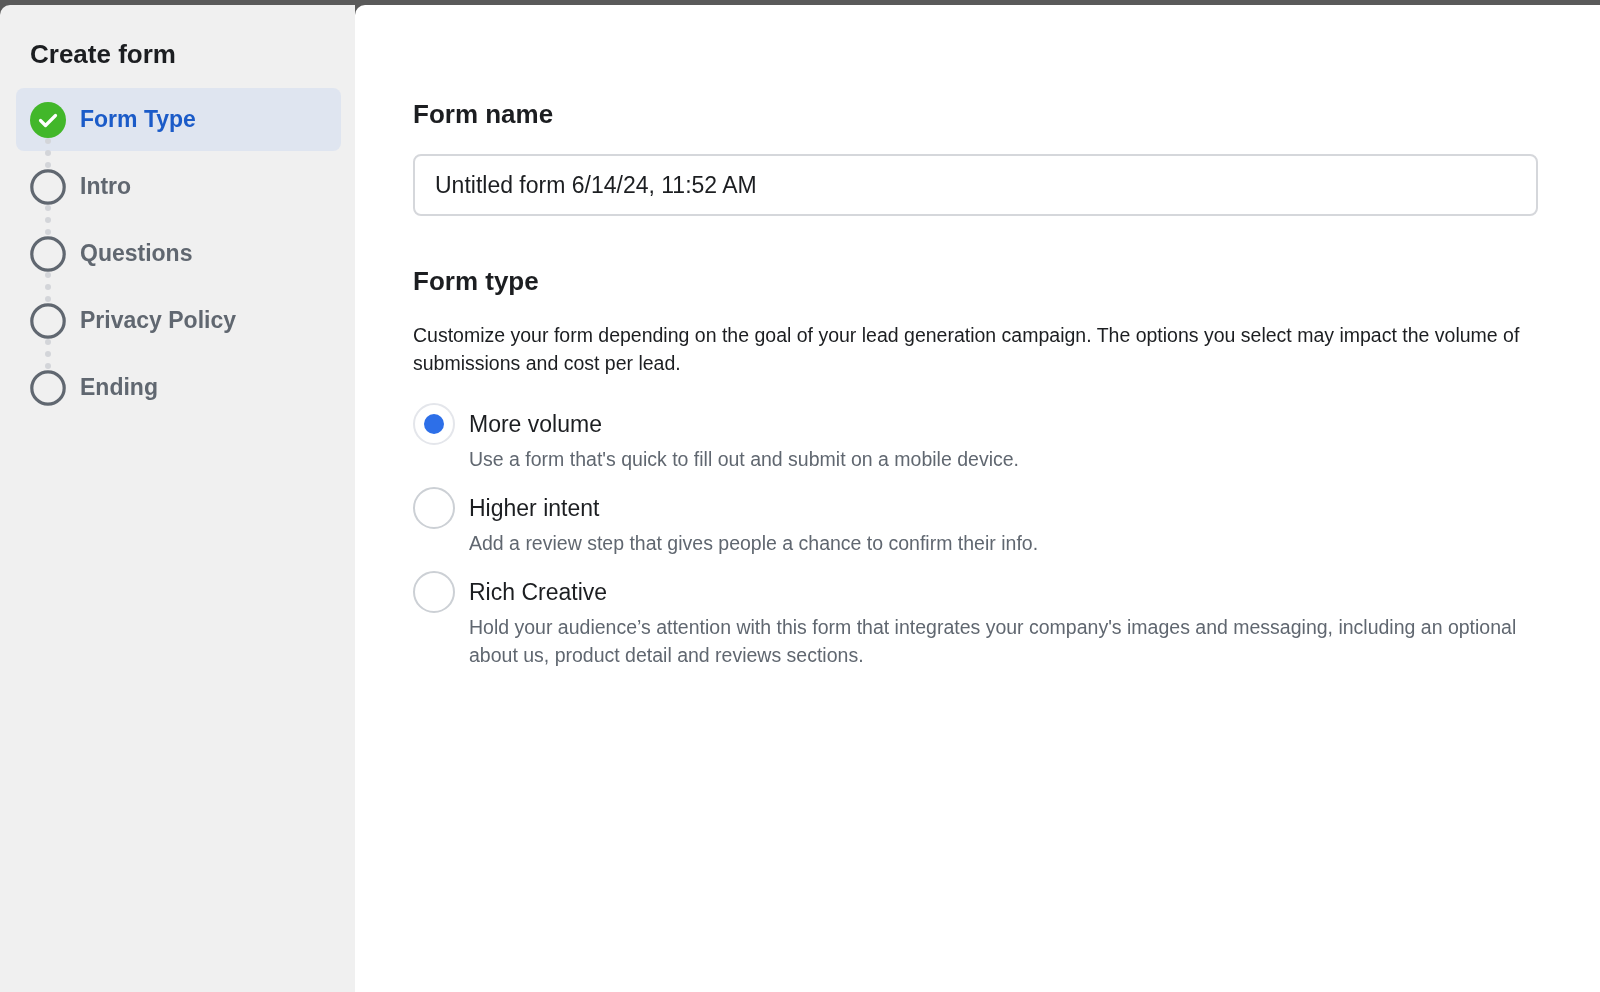  What do you see at coordinates (476, 281) in the screenshot?
I see `section-heading: Form type` at bounding box center [476, 281].